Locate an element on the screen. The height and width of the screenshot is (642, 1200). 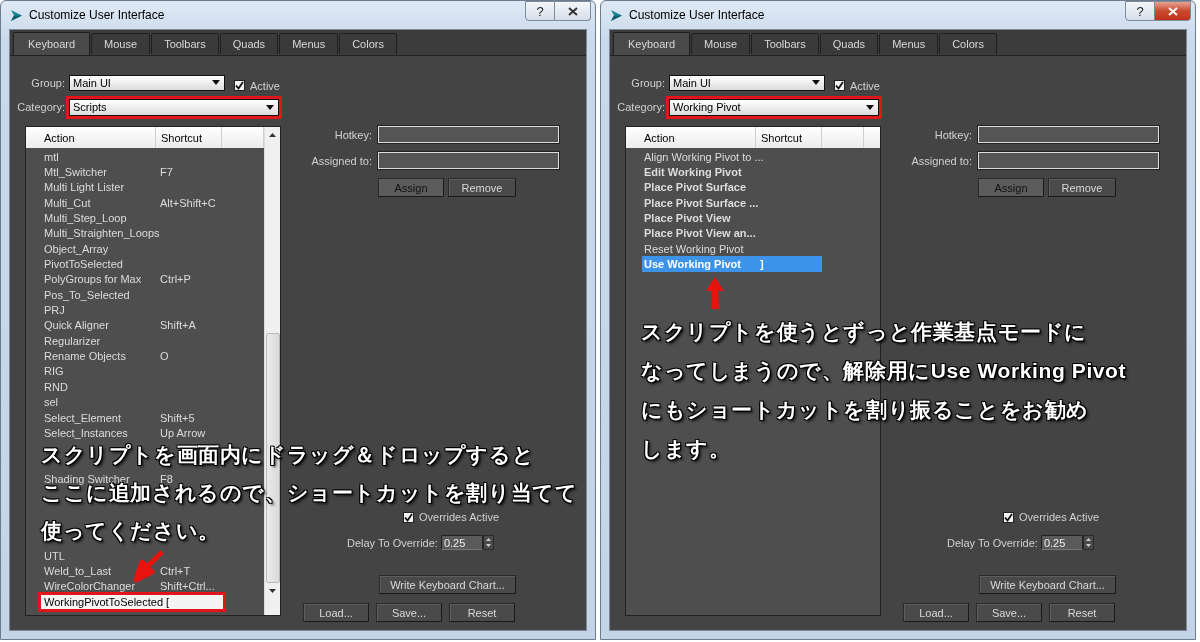
list-row: UTL is located at coordinates (132, 555).